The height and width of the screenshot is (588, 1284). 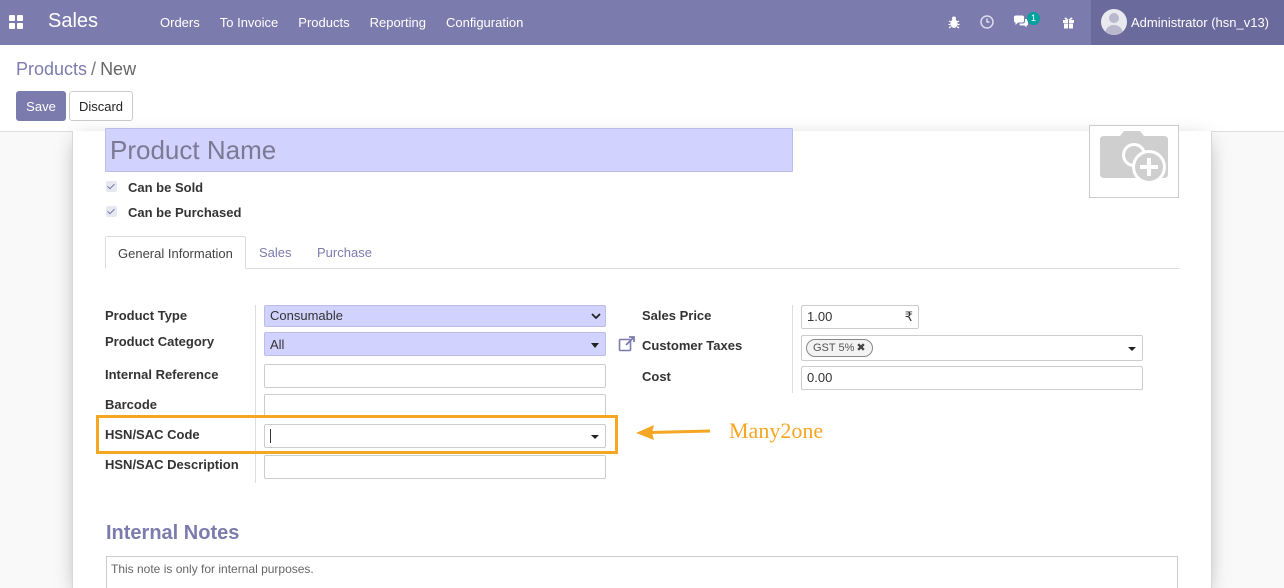 What do you see at coordinates (834, 348) in the screenshot?
I see `tax-tag-label: GST 5%` at bounding box center [834, 348].